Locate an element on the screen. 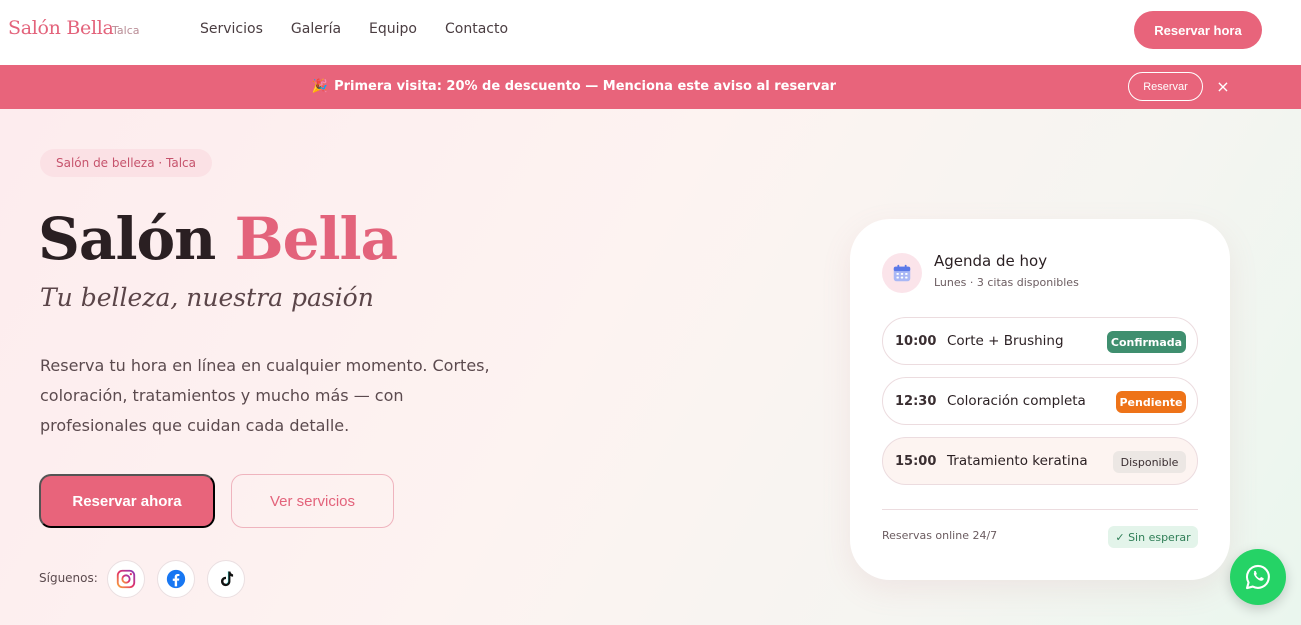 Image resolution: width=1301 pixels, height=625 pixels. reserve-now-button: Reservar ahora is located at coordinates (127, 501).